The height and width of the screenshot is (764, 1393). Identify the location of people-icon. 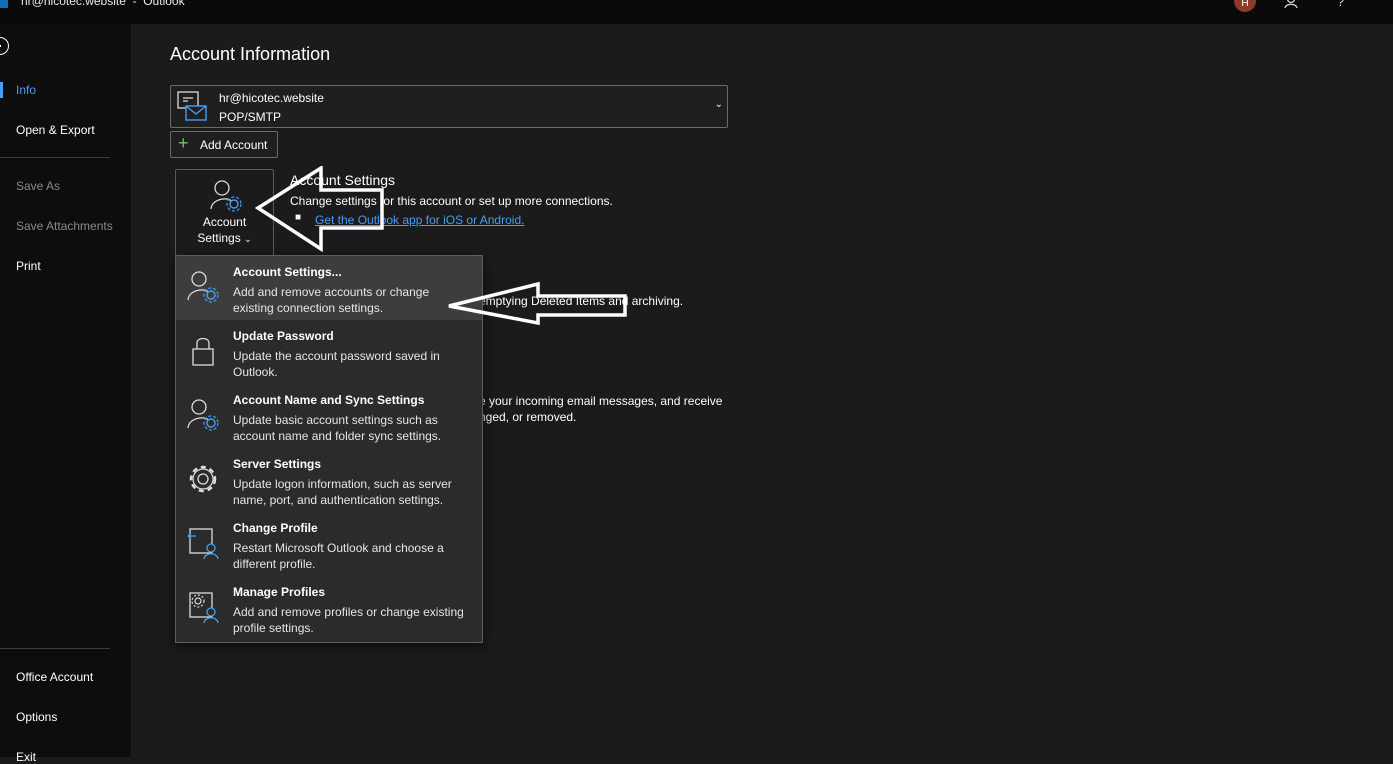
(1292, 6).